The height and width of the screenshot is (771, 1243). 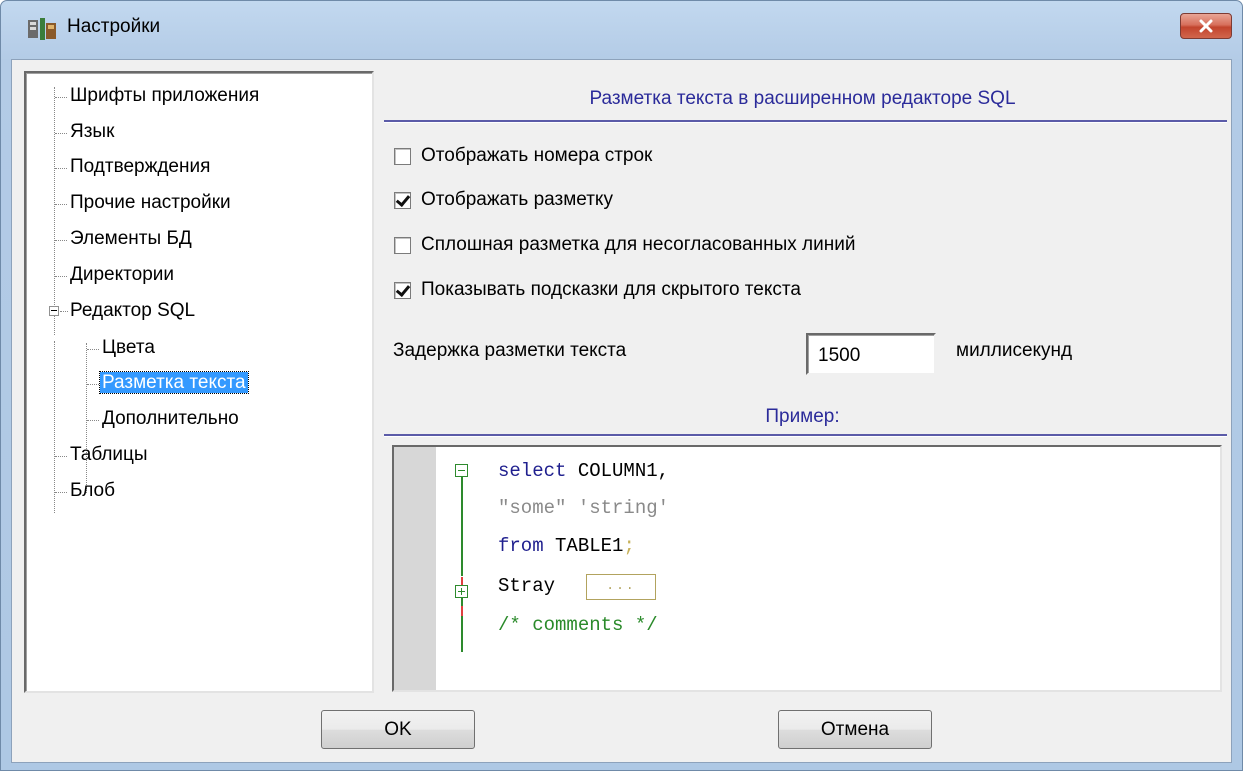 I want to click on window-title: Настройки, so click(x=114, y=26).